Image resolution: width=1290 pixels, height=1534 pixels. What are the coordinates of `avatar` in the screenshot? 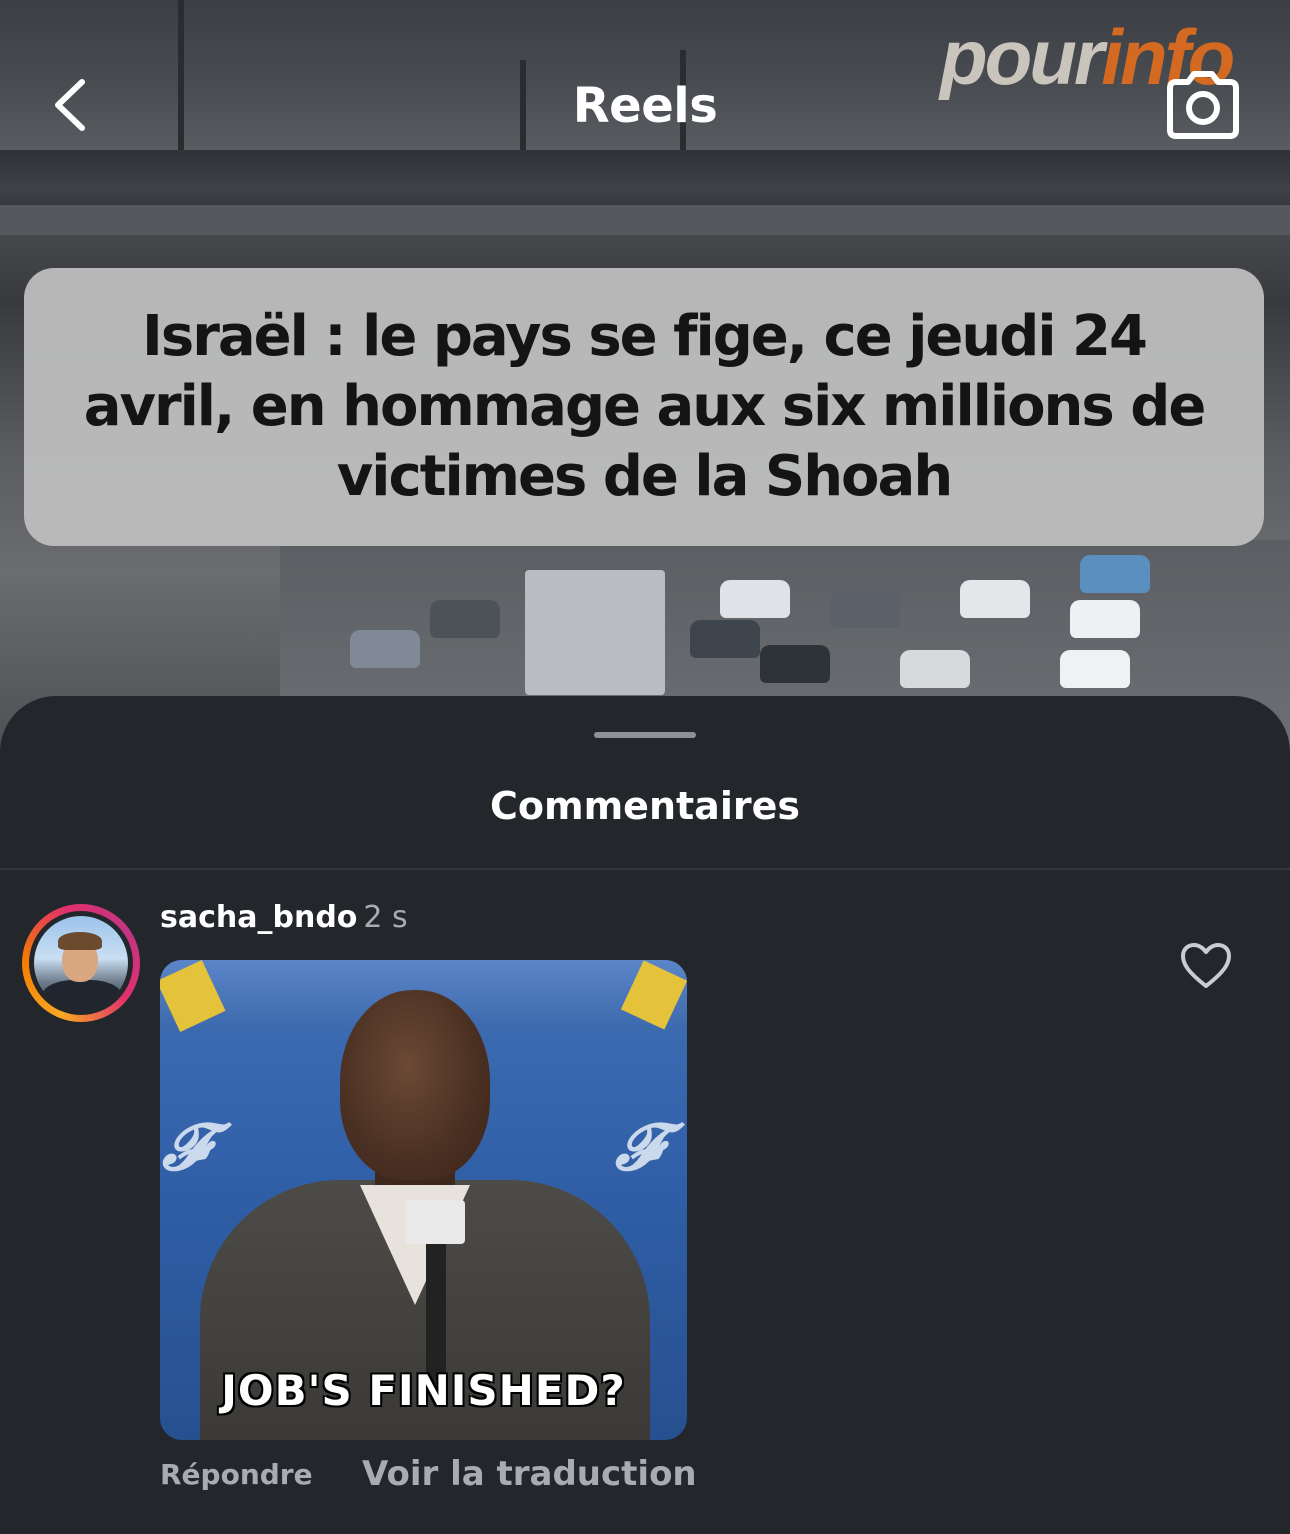 It's located at (81, 963).